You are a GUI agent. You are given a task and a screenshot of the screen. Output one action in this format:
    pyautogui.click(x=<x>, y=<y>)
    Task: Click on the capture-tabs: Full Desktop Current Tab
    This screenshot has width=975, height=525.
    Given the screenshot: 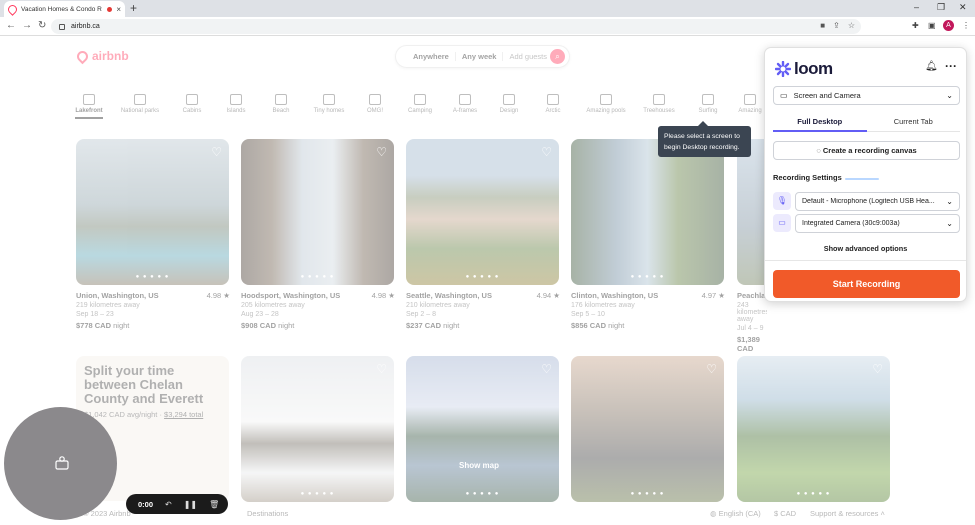 What is the action you would take?
    pyautogui.click(x=866, y=122)
    